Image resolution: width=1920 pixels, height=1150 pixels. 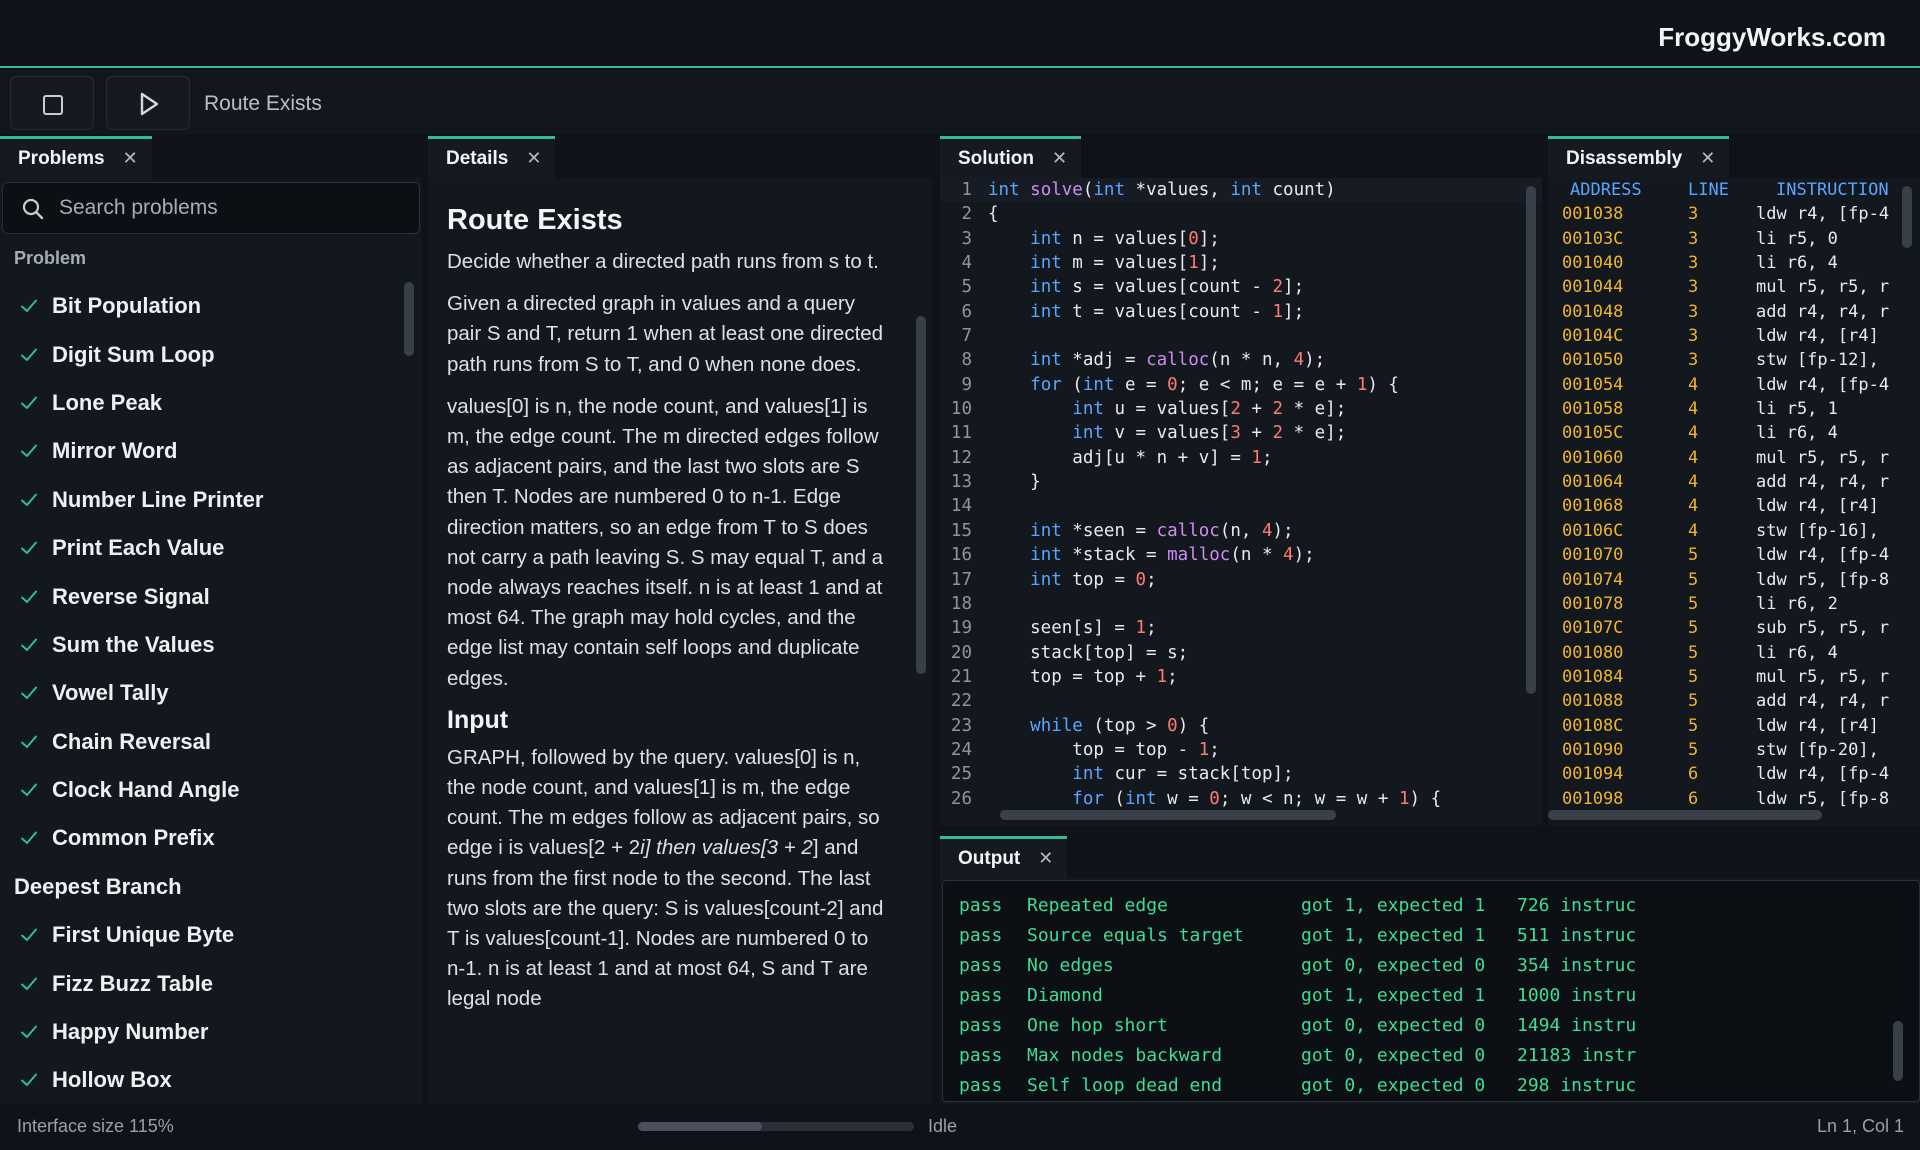 What do you see at coordinates (1235, 433) in the screenshot?
I see `code-token: 3` at bounding box center [1235, 433].